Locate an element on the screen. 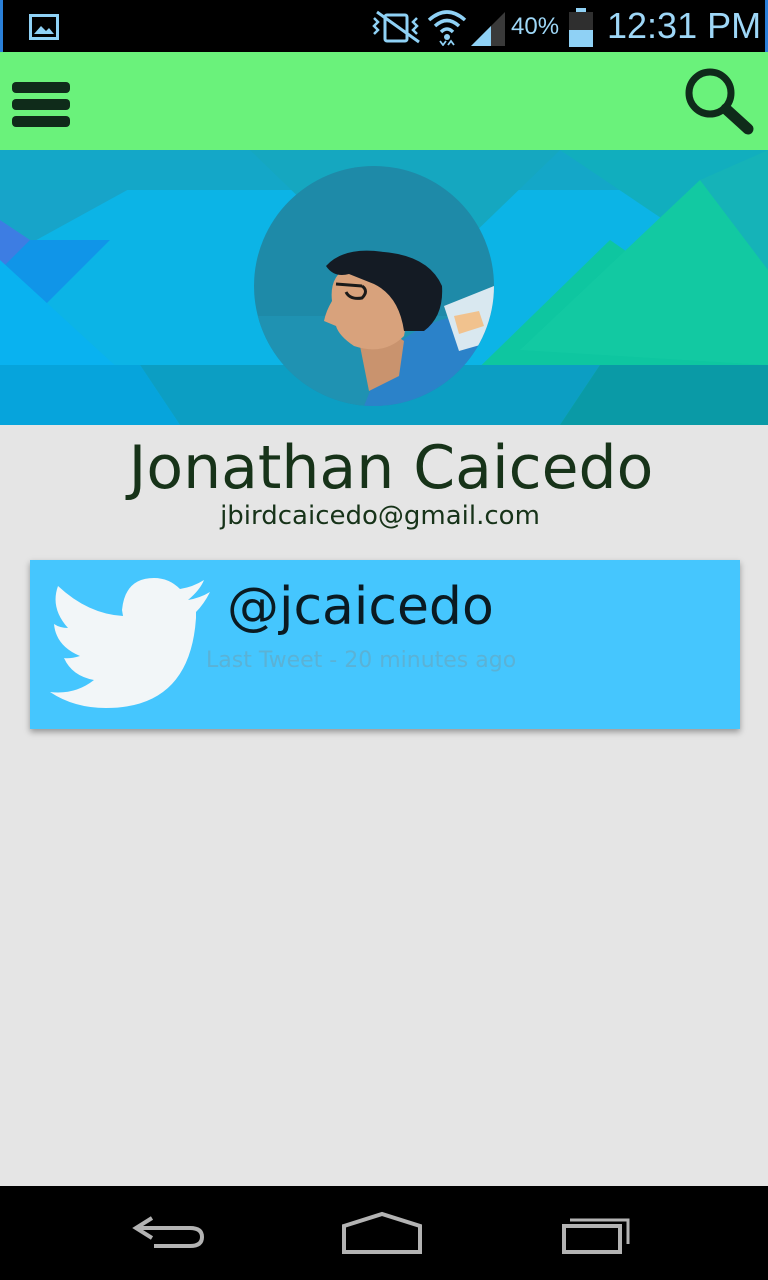  menu-icon is located at coordinates (42, 104).